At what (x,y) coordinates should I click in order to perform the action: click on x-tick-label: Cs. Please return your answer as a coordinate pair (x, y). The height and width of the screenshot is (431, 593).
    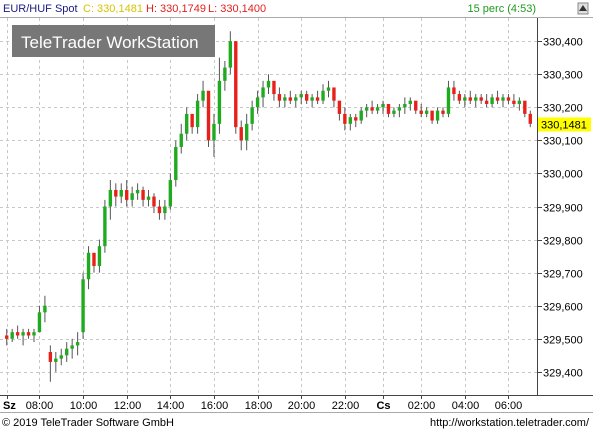
    Looking at the image, I should click on (383, 406).